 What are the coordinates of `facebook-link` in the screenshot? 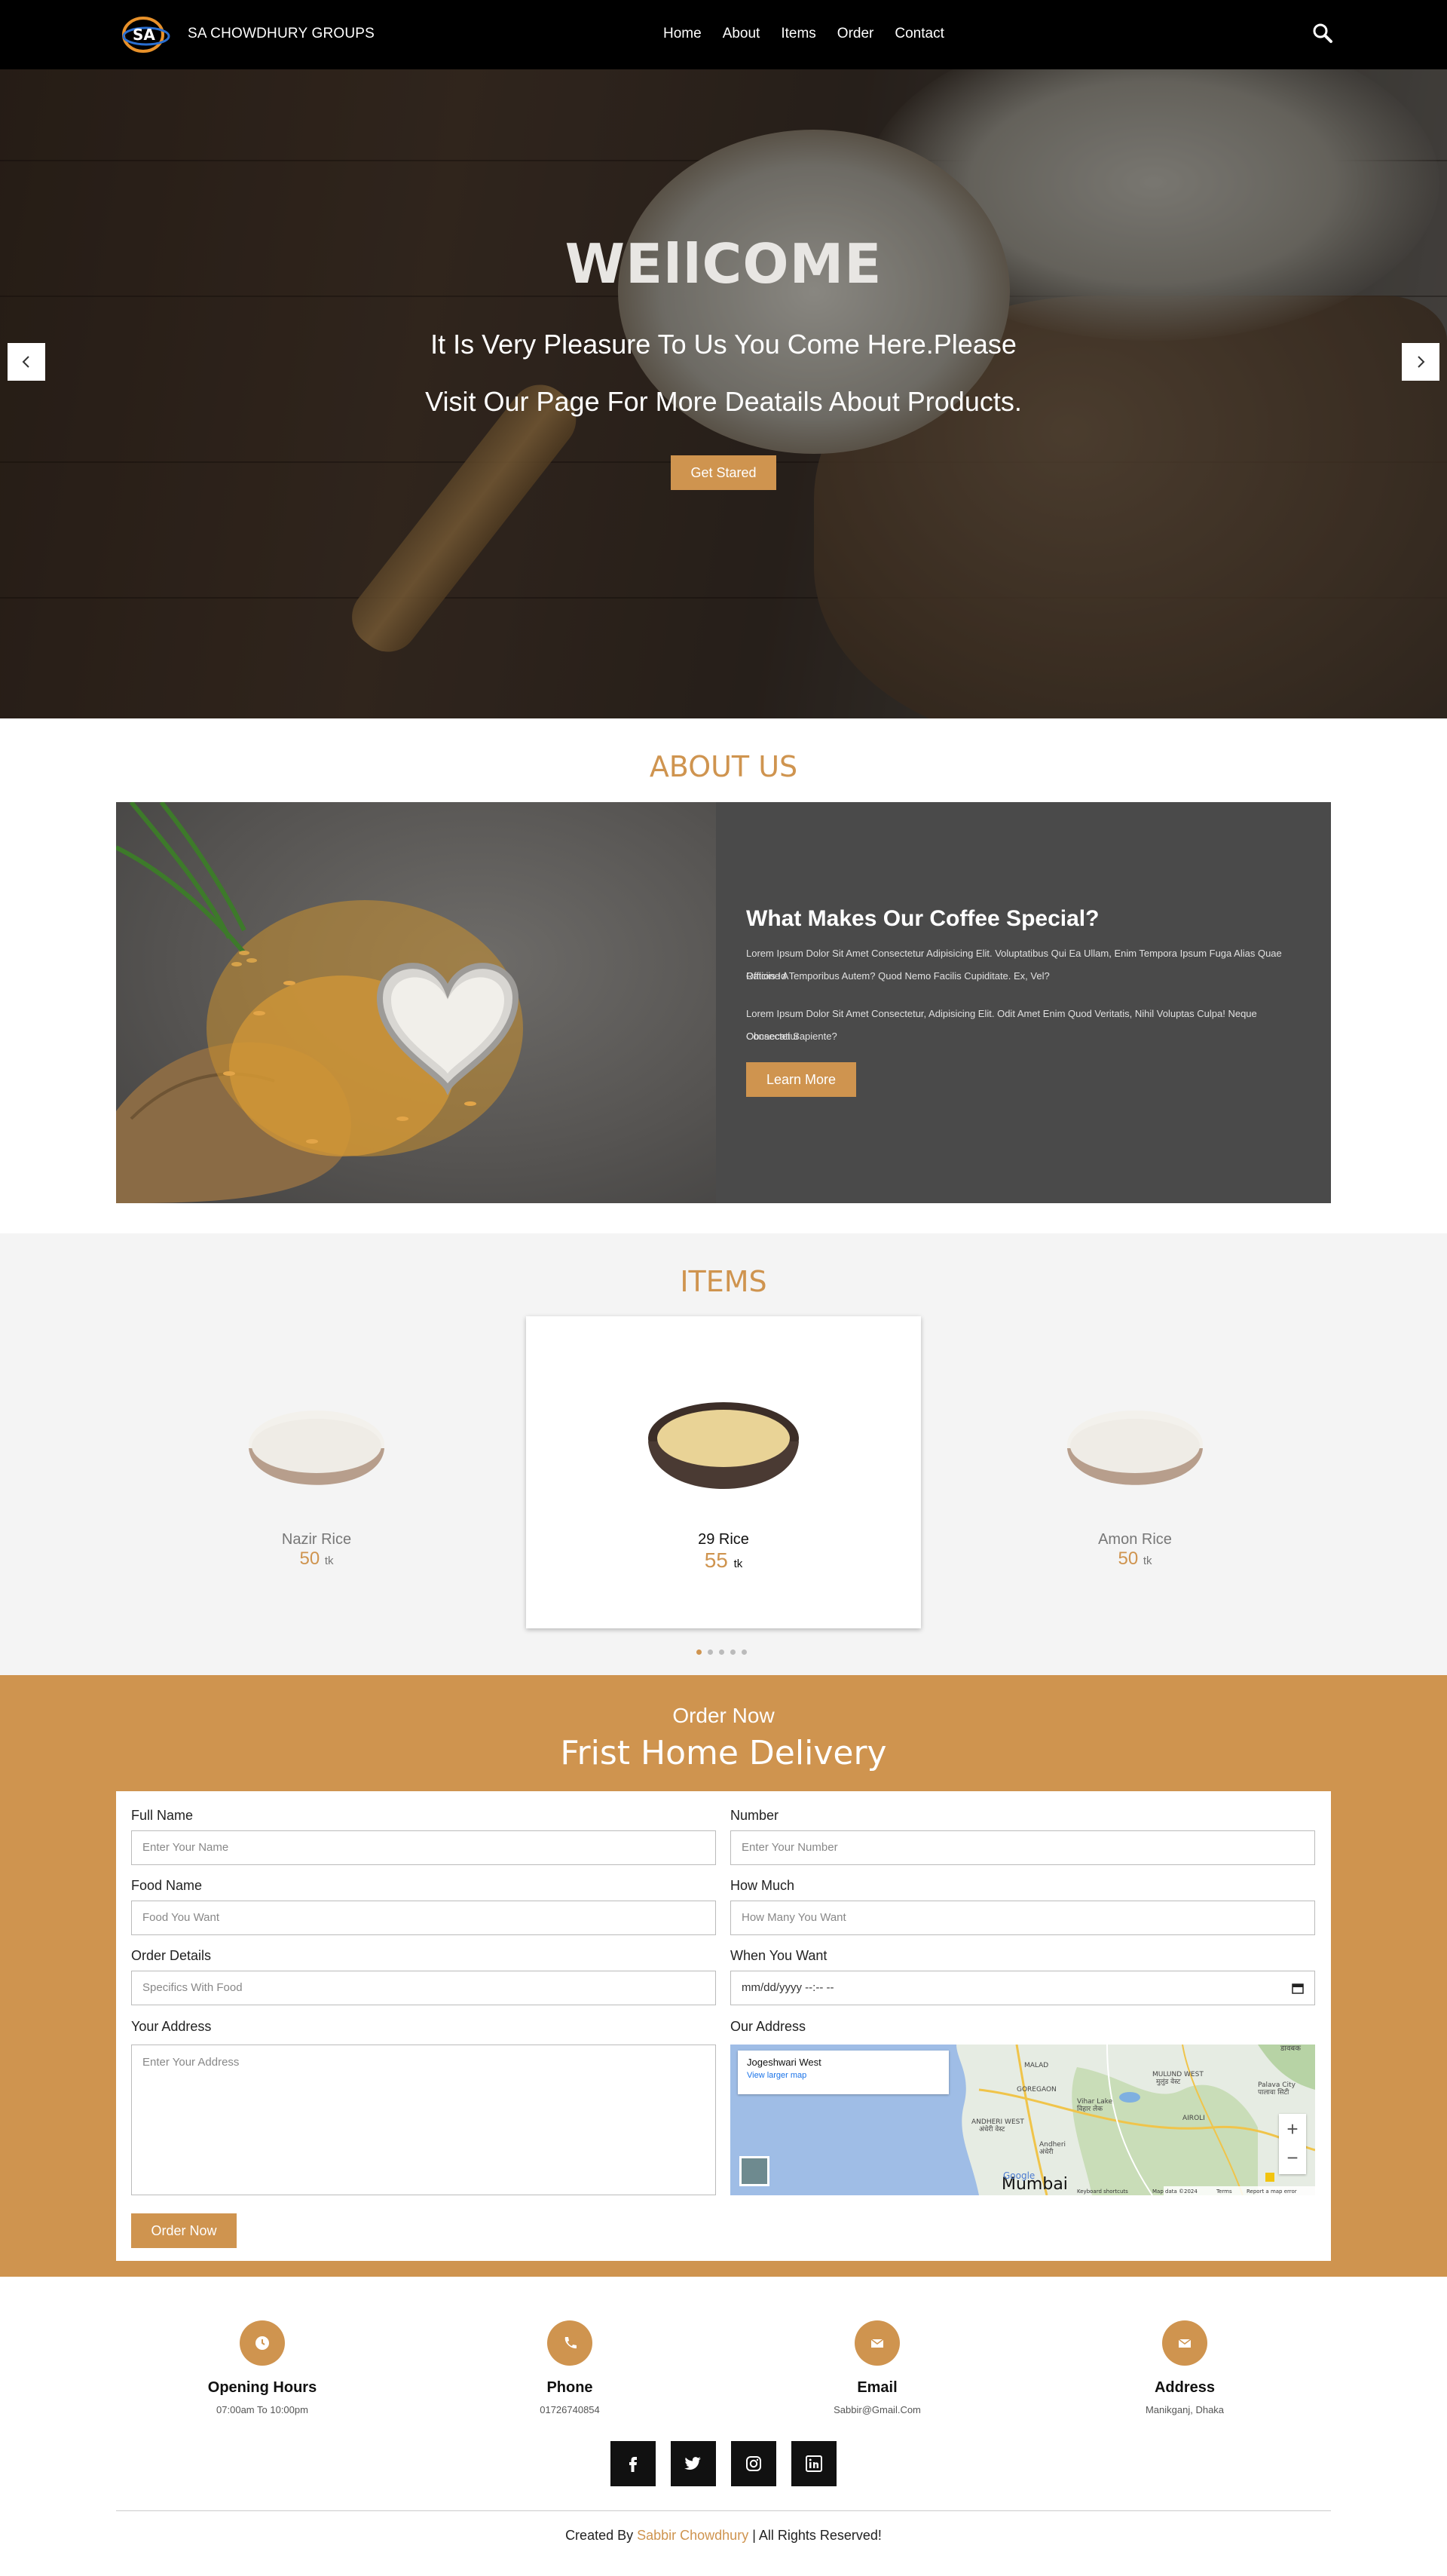 It's located at (633, 2463).